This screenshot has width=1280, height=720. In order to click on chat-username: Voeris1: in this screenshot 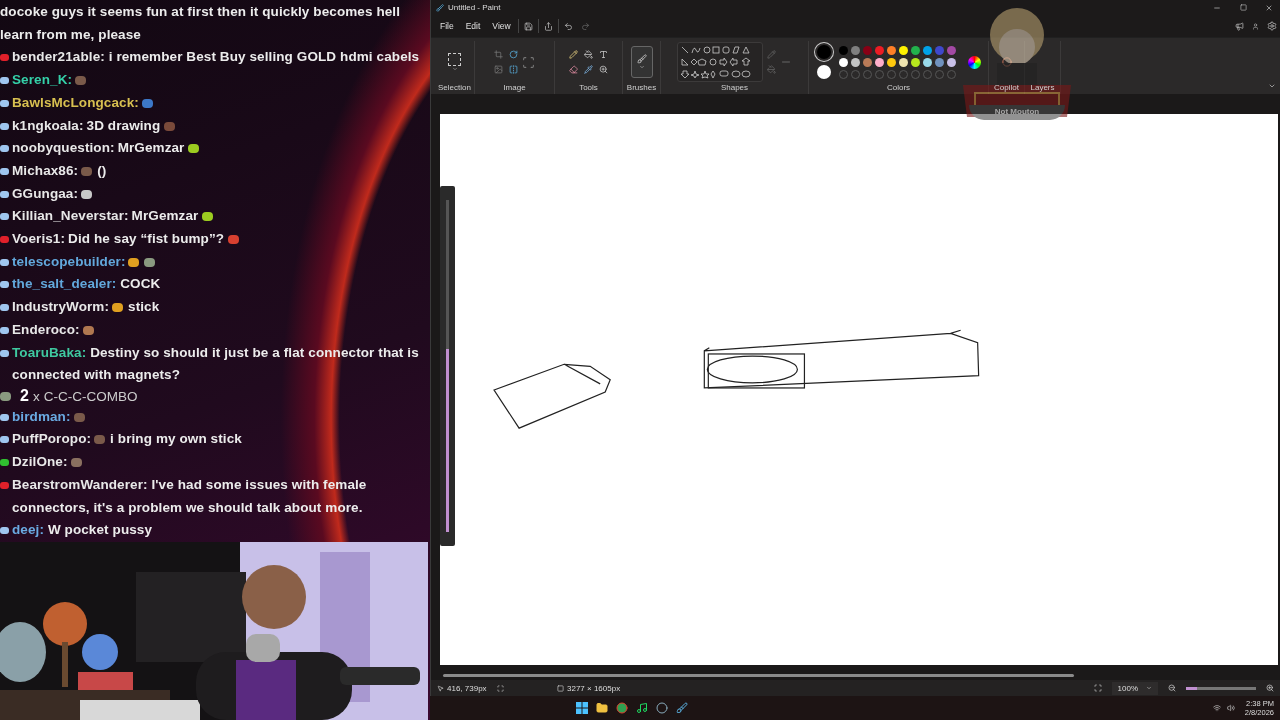, I will do `click(39, 239)`.